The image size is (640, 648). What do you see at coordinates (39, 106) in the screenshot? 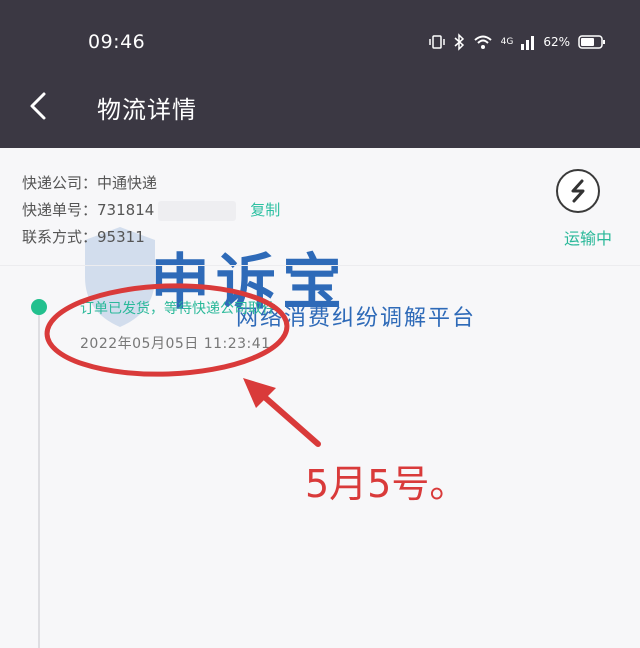
I see `back-arrow-icon` at bounding box center [39, 106].